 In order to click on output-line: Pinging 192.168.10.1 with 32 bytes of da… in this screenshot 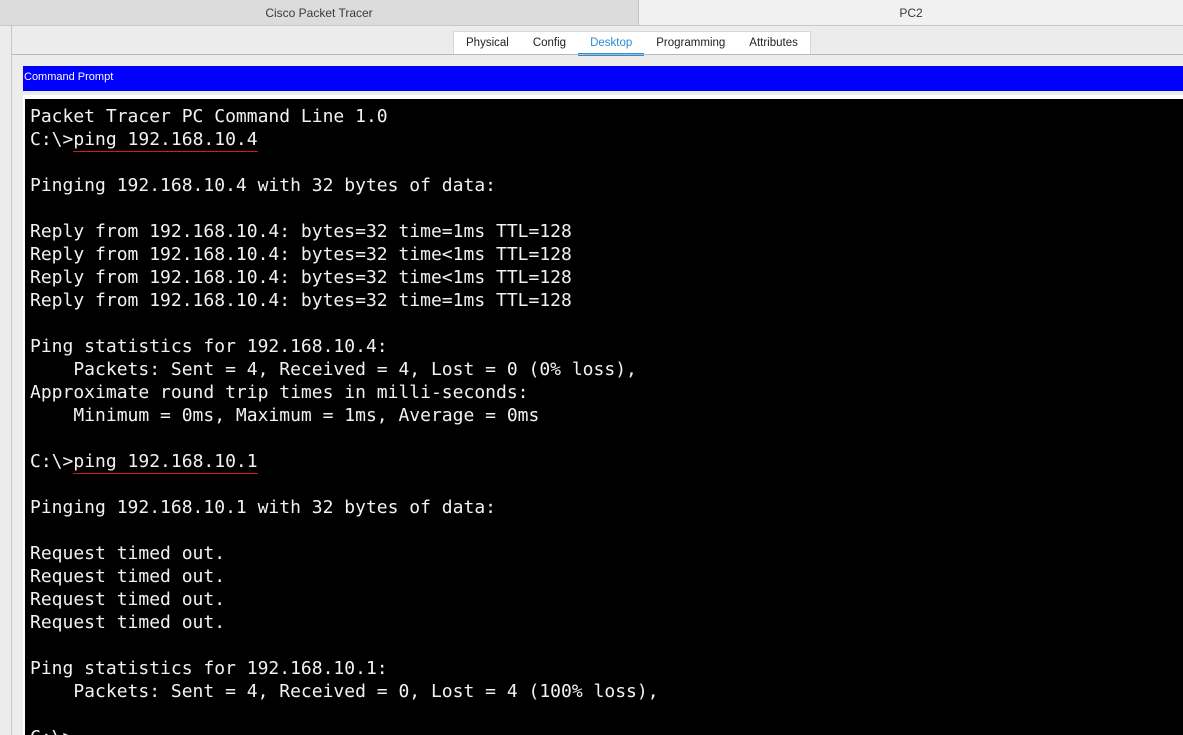, I will do `click(263, 507)`.